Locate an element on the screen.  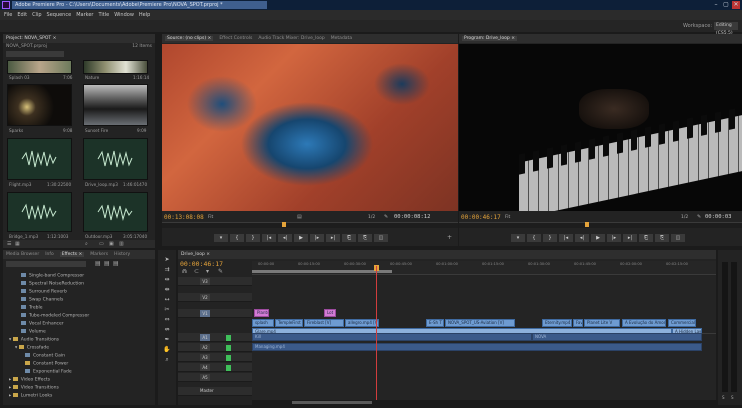
tab-effects: Effects × is located at coordinates (72, 254).